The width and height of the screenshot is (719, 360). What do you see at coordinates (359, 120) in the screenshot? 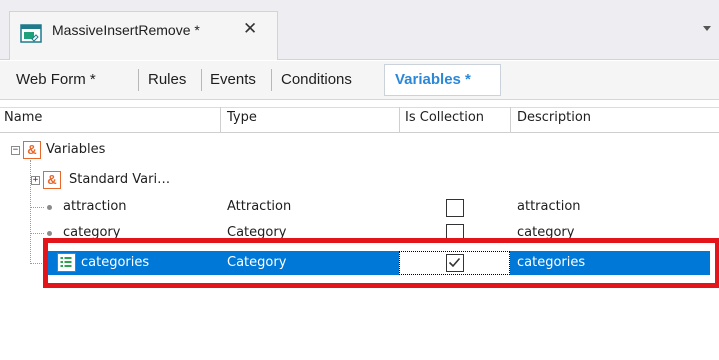
I see `grid-header` at bounding box center [359, 120].